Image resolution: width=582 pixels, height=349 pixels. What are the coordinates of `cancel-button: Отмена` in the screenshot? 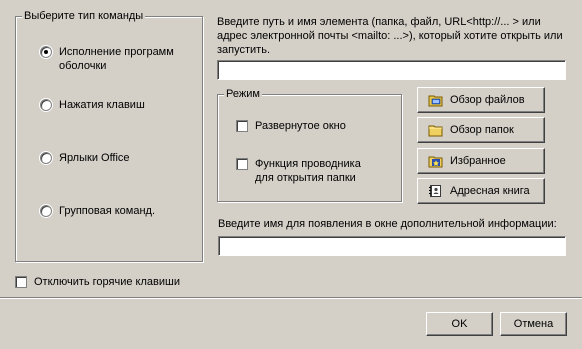 It's located at (533, 324).